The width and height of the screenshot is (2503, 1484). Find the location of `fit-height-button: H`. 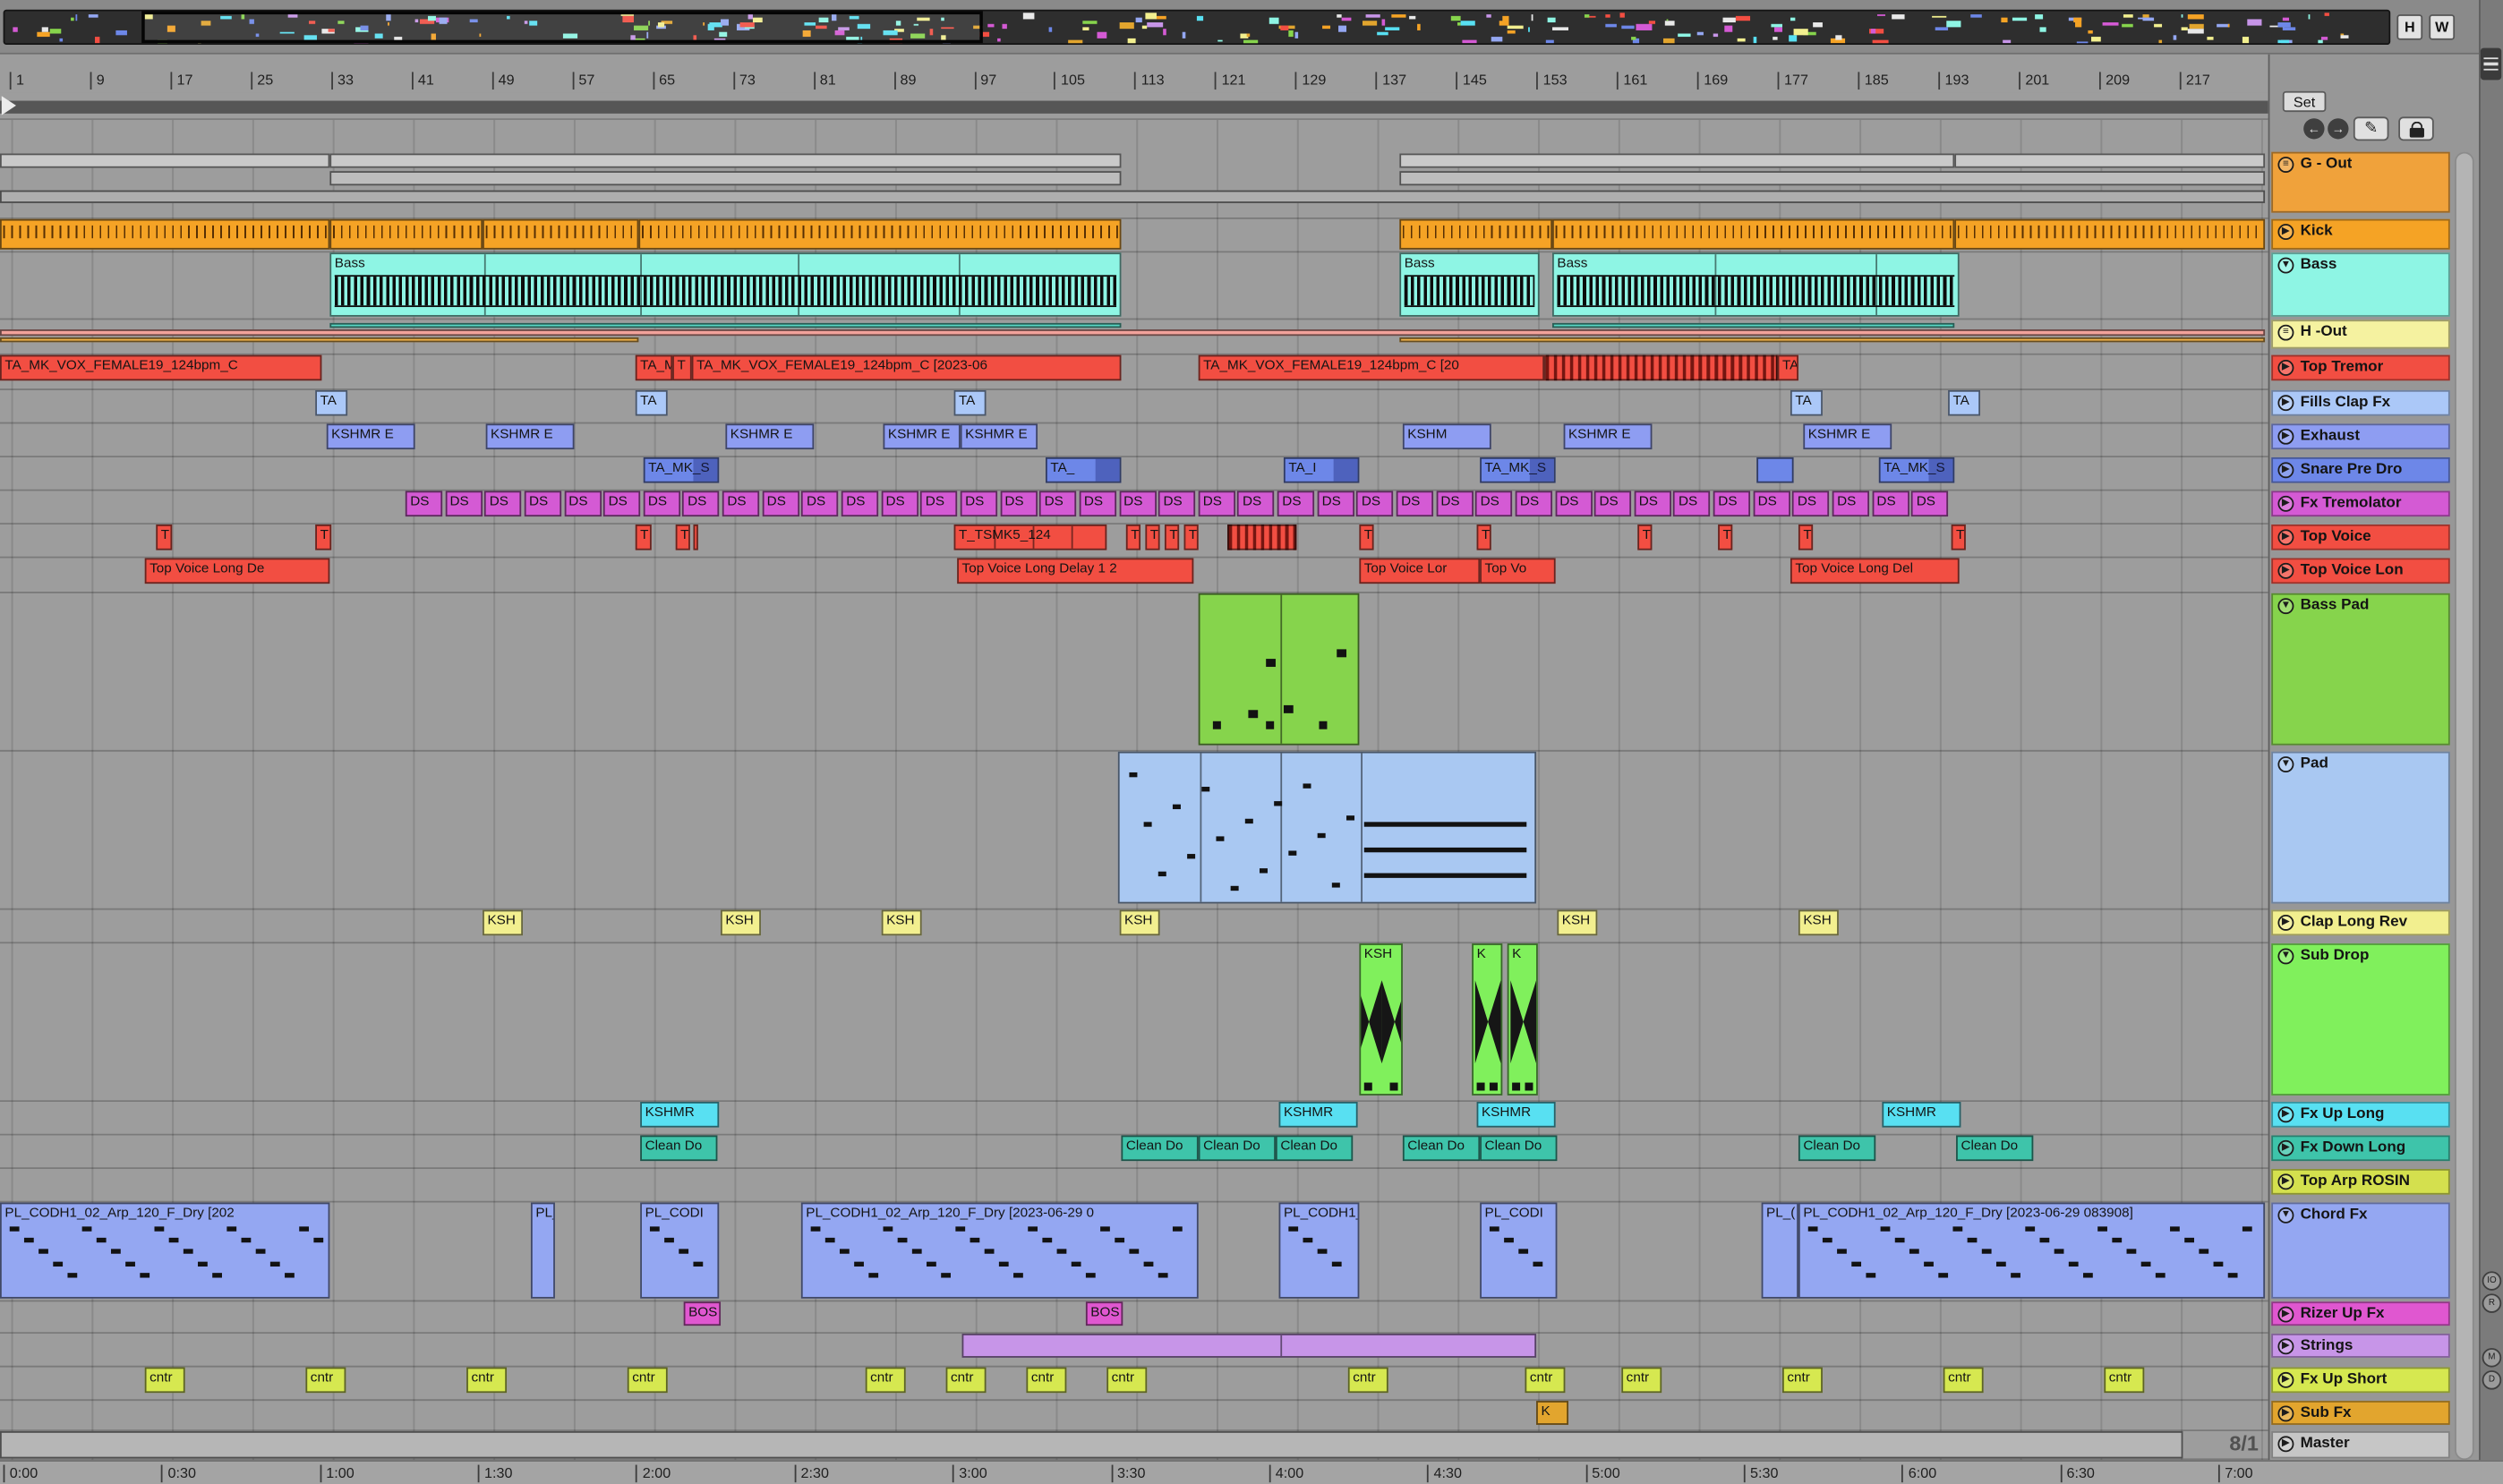

fit-height-button: H is located at coordinates (2409, 27).